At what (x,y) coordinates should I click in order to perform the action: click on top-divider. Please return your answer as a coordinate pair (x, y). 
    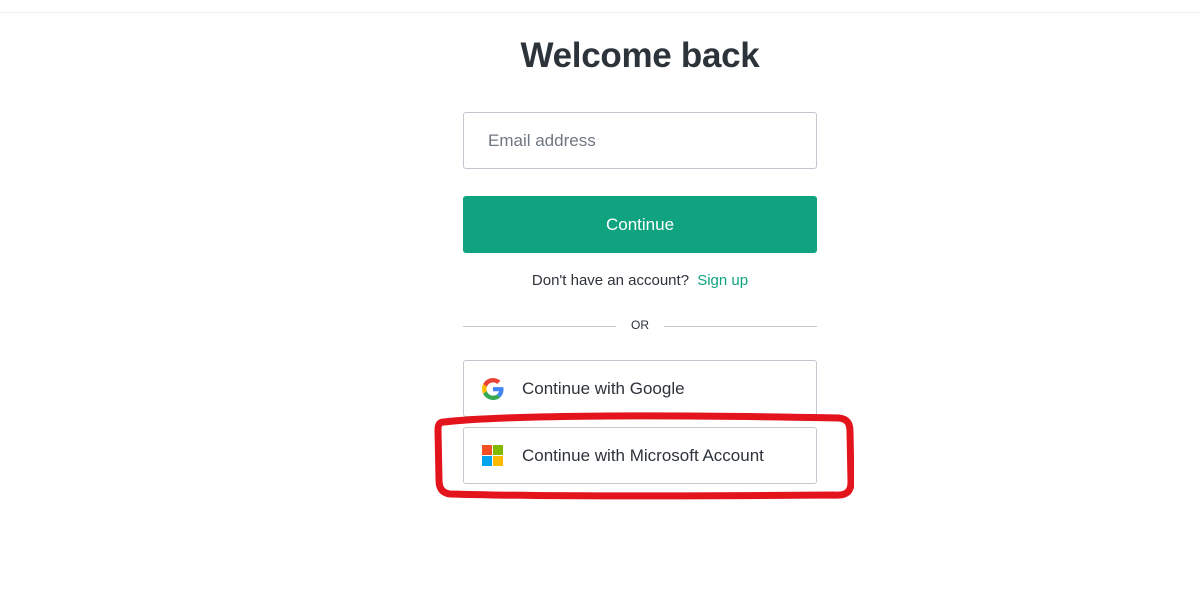
    Looking at the image, I should click on (600, 12).